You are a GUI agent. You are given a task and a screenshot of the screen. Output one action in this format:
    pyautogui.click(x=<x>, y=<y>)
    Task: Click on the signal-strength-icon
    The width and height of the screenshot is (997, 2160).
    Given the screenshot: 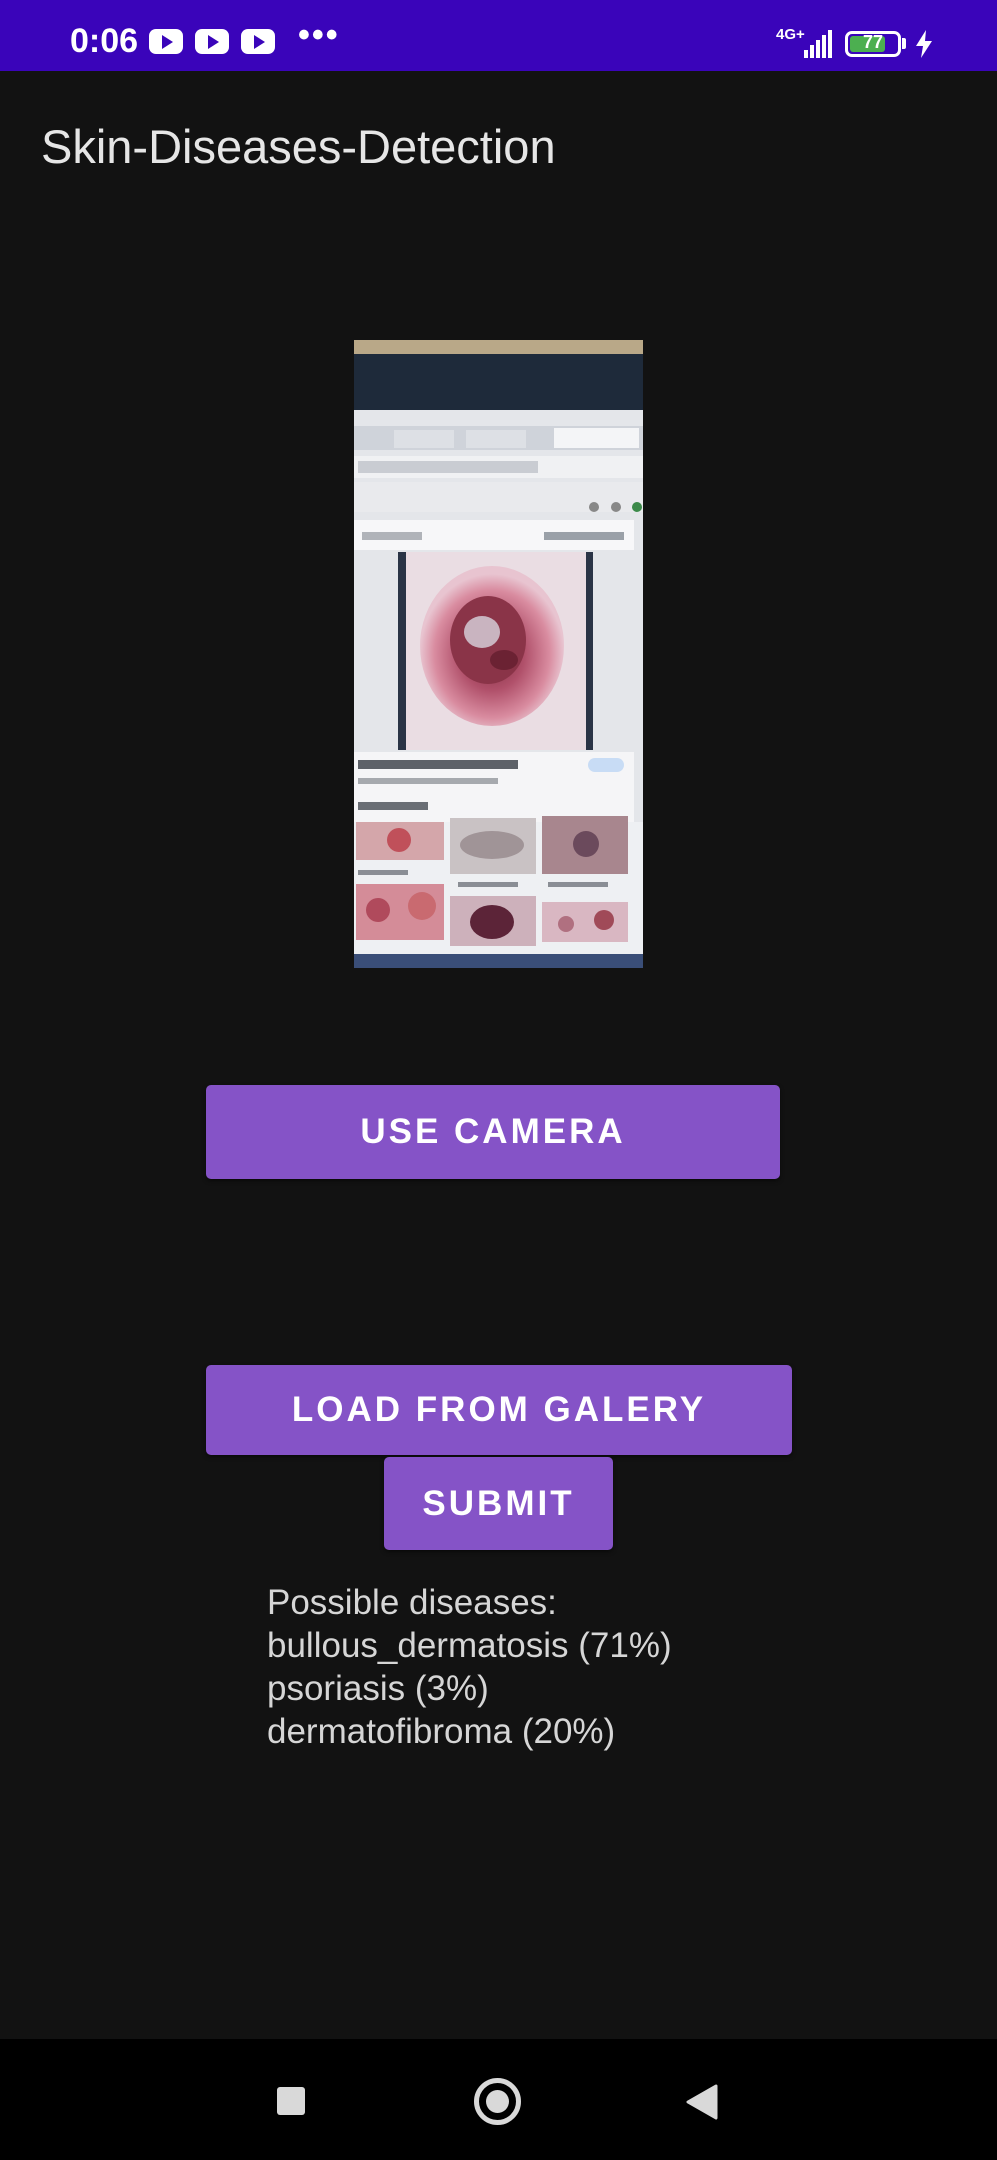 What is the action you would take?
    pyautogui.click(x=818, y=44)
    